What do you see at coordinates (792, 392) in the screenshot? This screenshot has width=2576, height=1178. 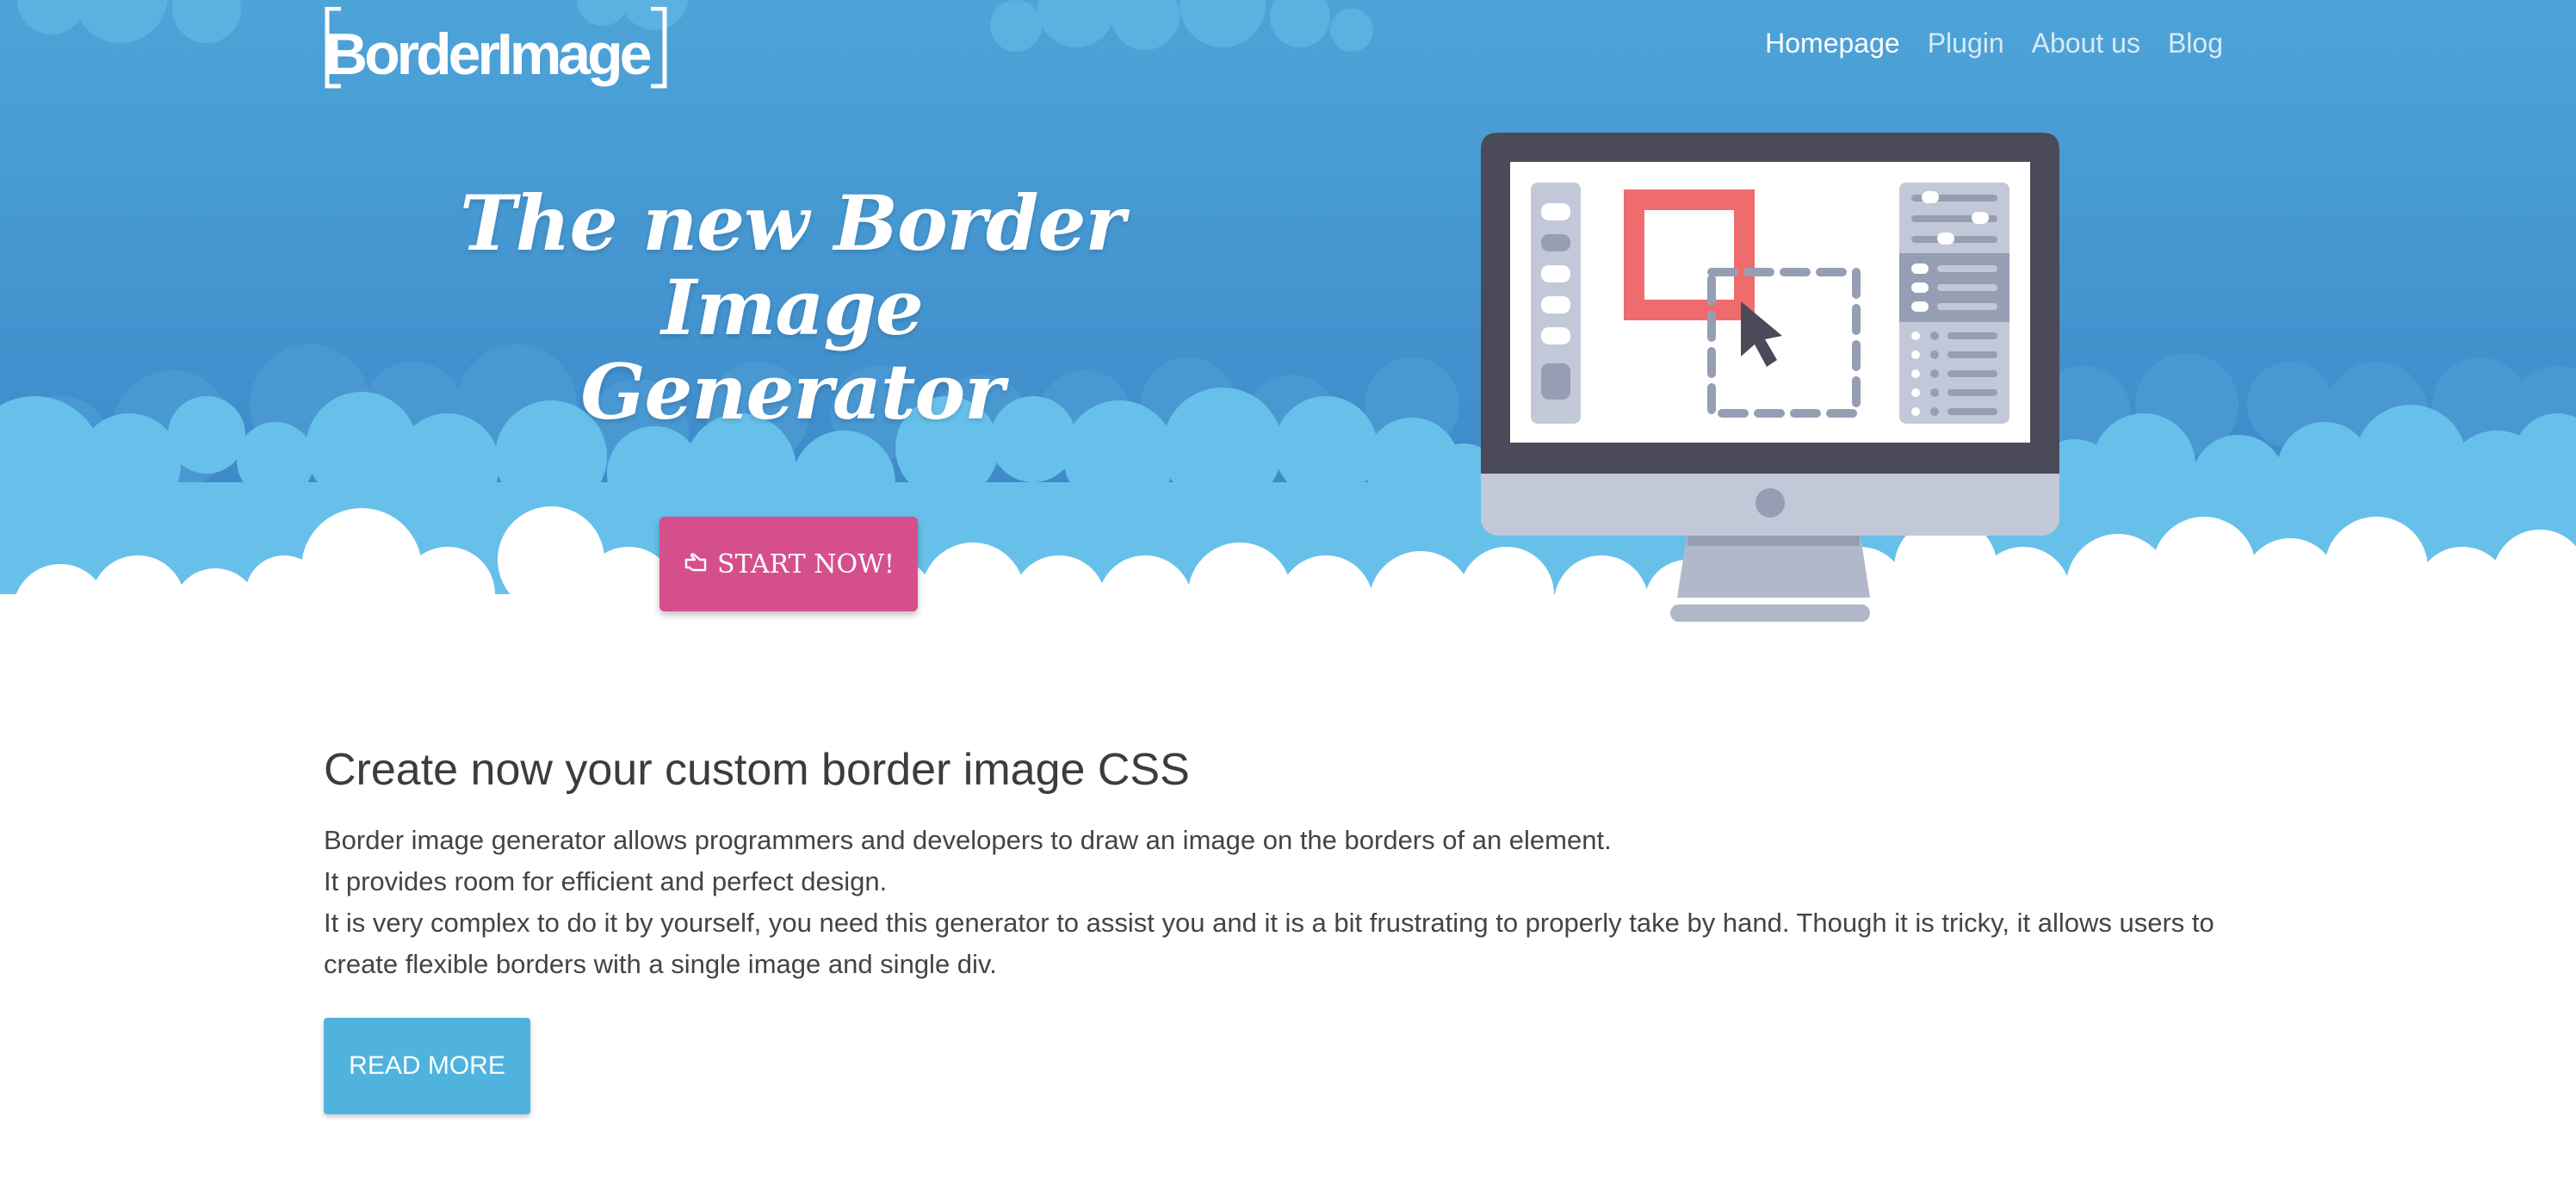 I see `hero-title-line-2: Generator` at bounding box center [792, 392].